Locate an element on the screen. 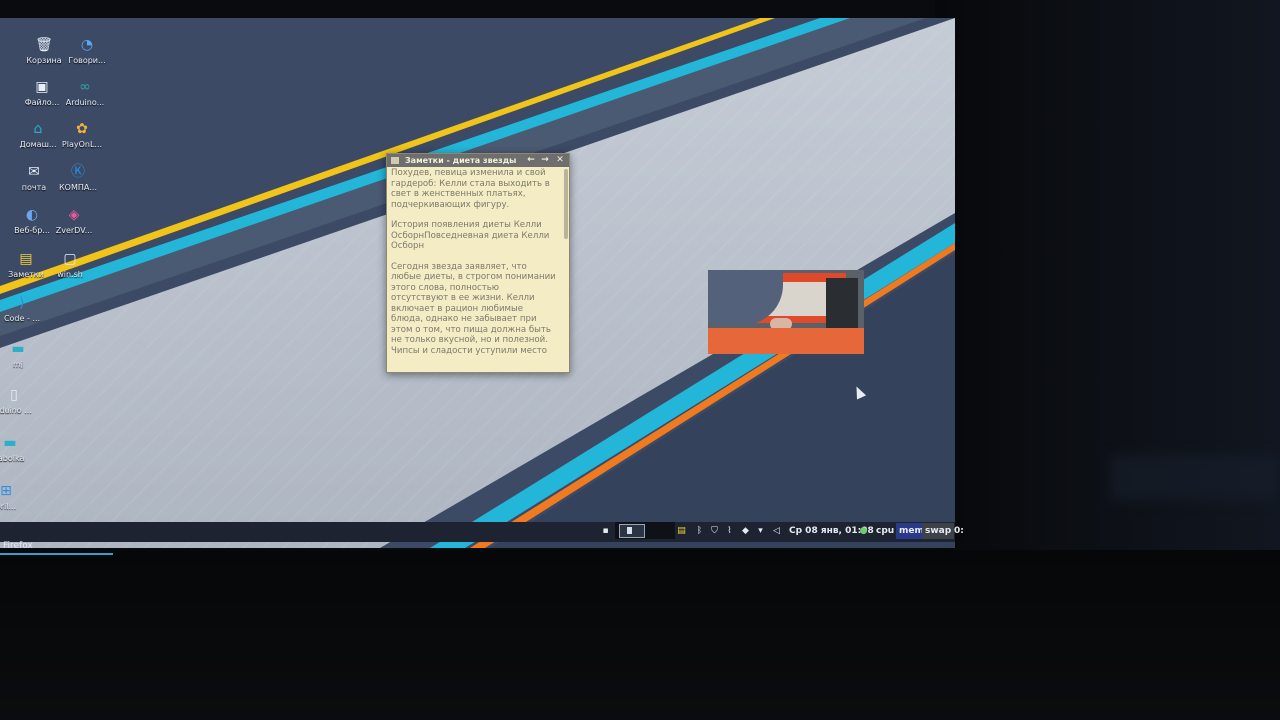  video-preview-window is located at coordinates (786, 312).